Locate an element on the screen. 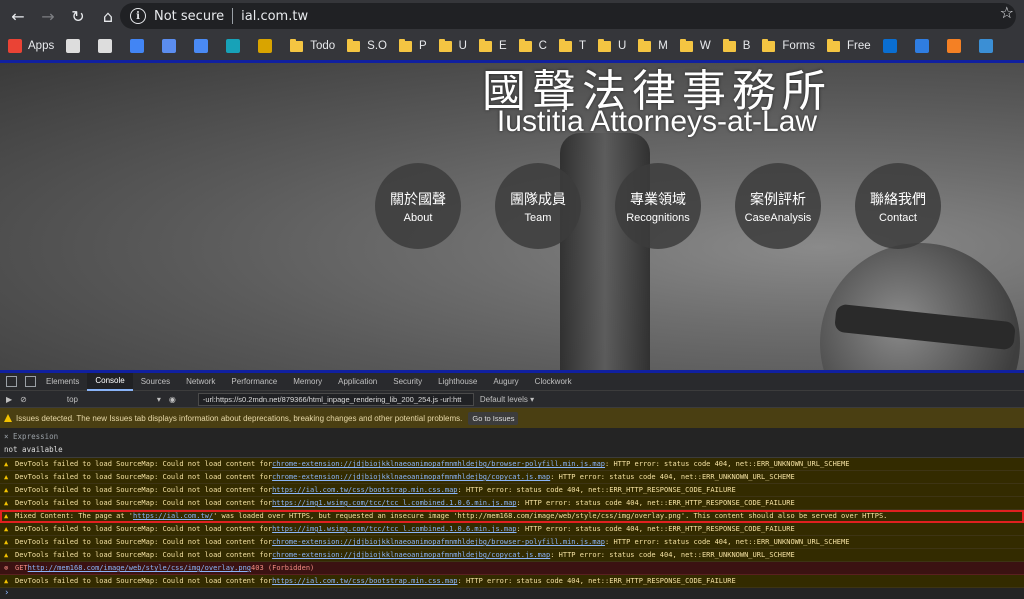 The image size is (1024, 599). nav-label-zh: 專業領域 is located at coordinates (658, 199).